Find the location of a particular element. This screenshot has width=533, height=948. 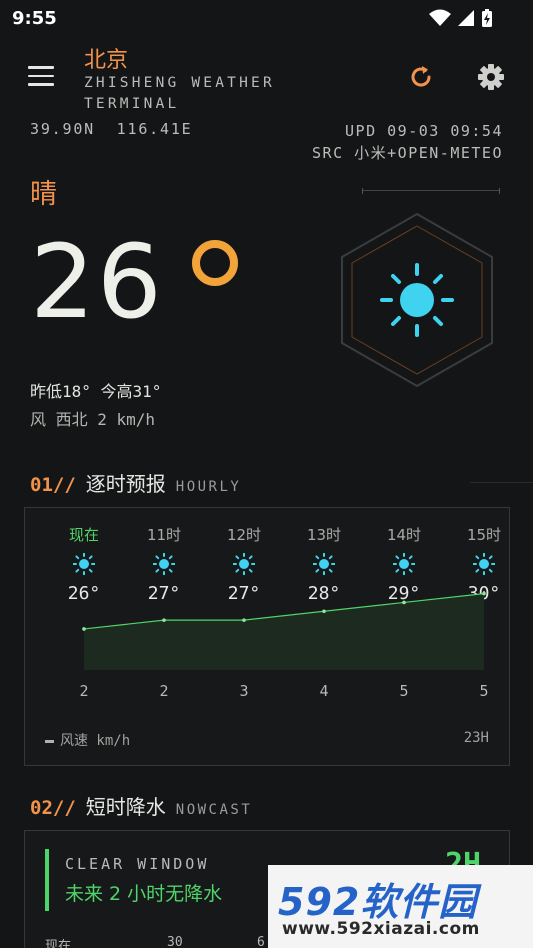

menu-icon is located at coordinates (41, 77).